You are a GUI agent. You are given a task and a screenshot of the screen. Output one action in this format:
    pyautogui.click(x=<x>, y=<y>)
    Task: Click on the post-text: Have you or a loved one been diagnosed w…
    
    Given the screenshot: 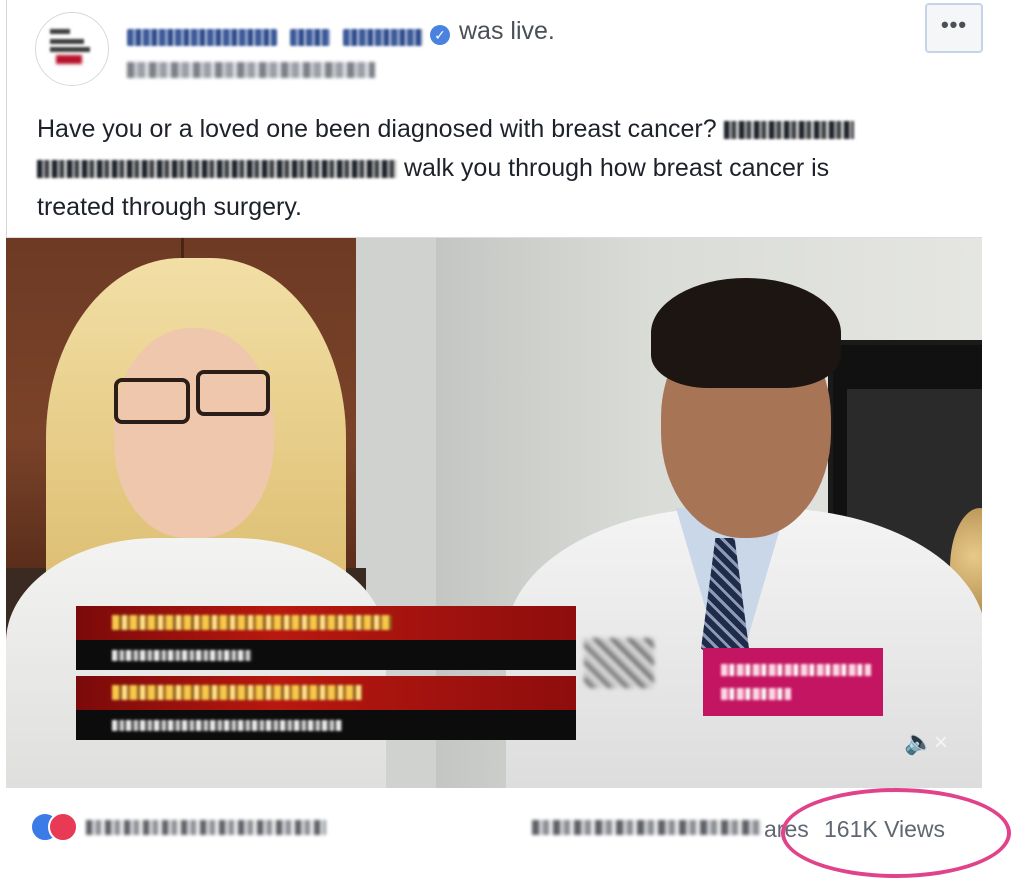 What is the action you would take?
    pyautogui.click(x=497, y=168)
    